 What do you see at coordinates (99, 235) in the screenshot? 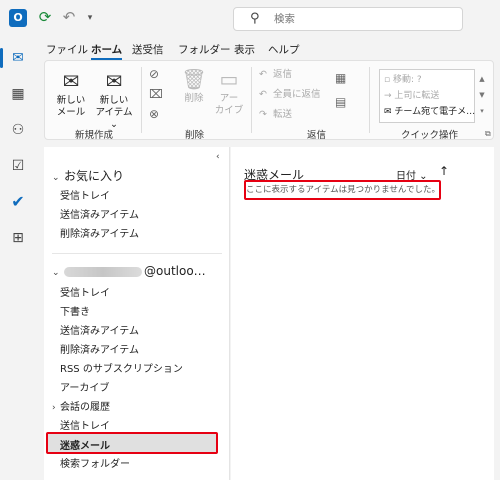
I see `favorite-deleted-items: 削除済みアイテム` at bounding box center [99, 235].